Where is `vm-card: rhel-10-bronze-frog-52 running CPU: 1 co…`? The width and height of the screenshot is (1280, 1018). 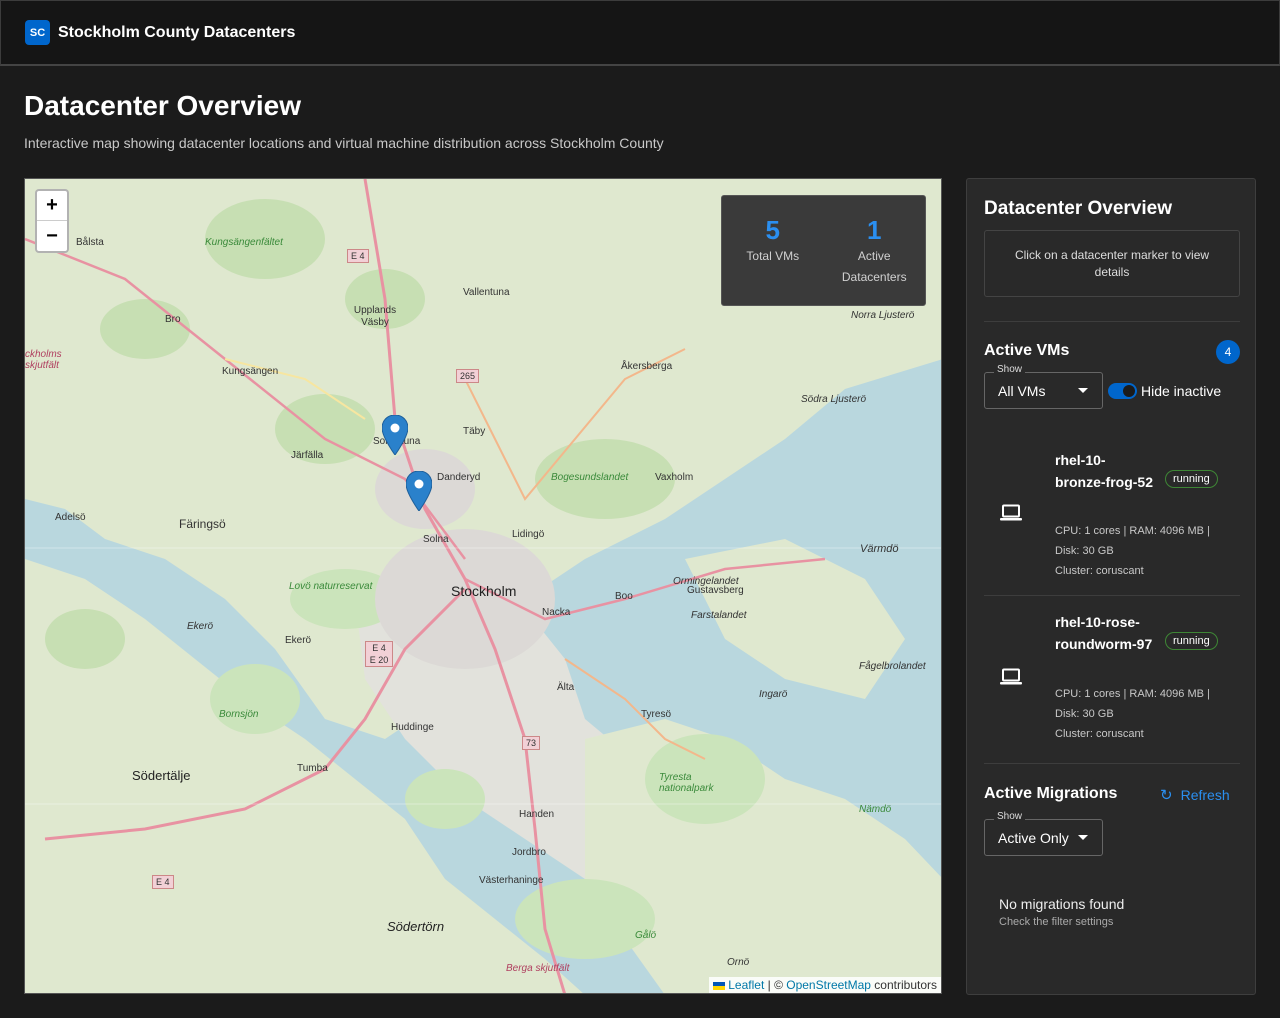 vm-card: rhel-10-bronze-frog-52 running CPU: 1 co… is located at coordinates (1112, 522).